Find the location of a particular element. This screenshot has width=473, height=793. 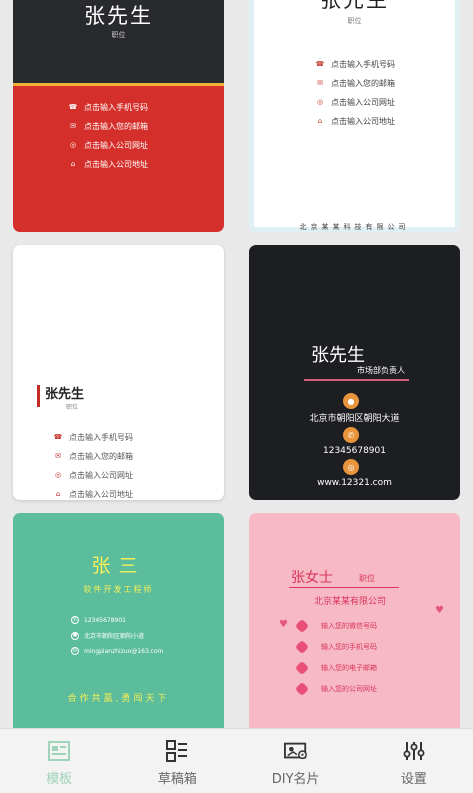

card-company: 北京某某有限公司 is located at coordinates (350, 602).